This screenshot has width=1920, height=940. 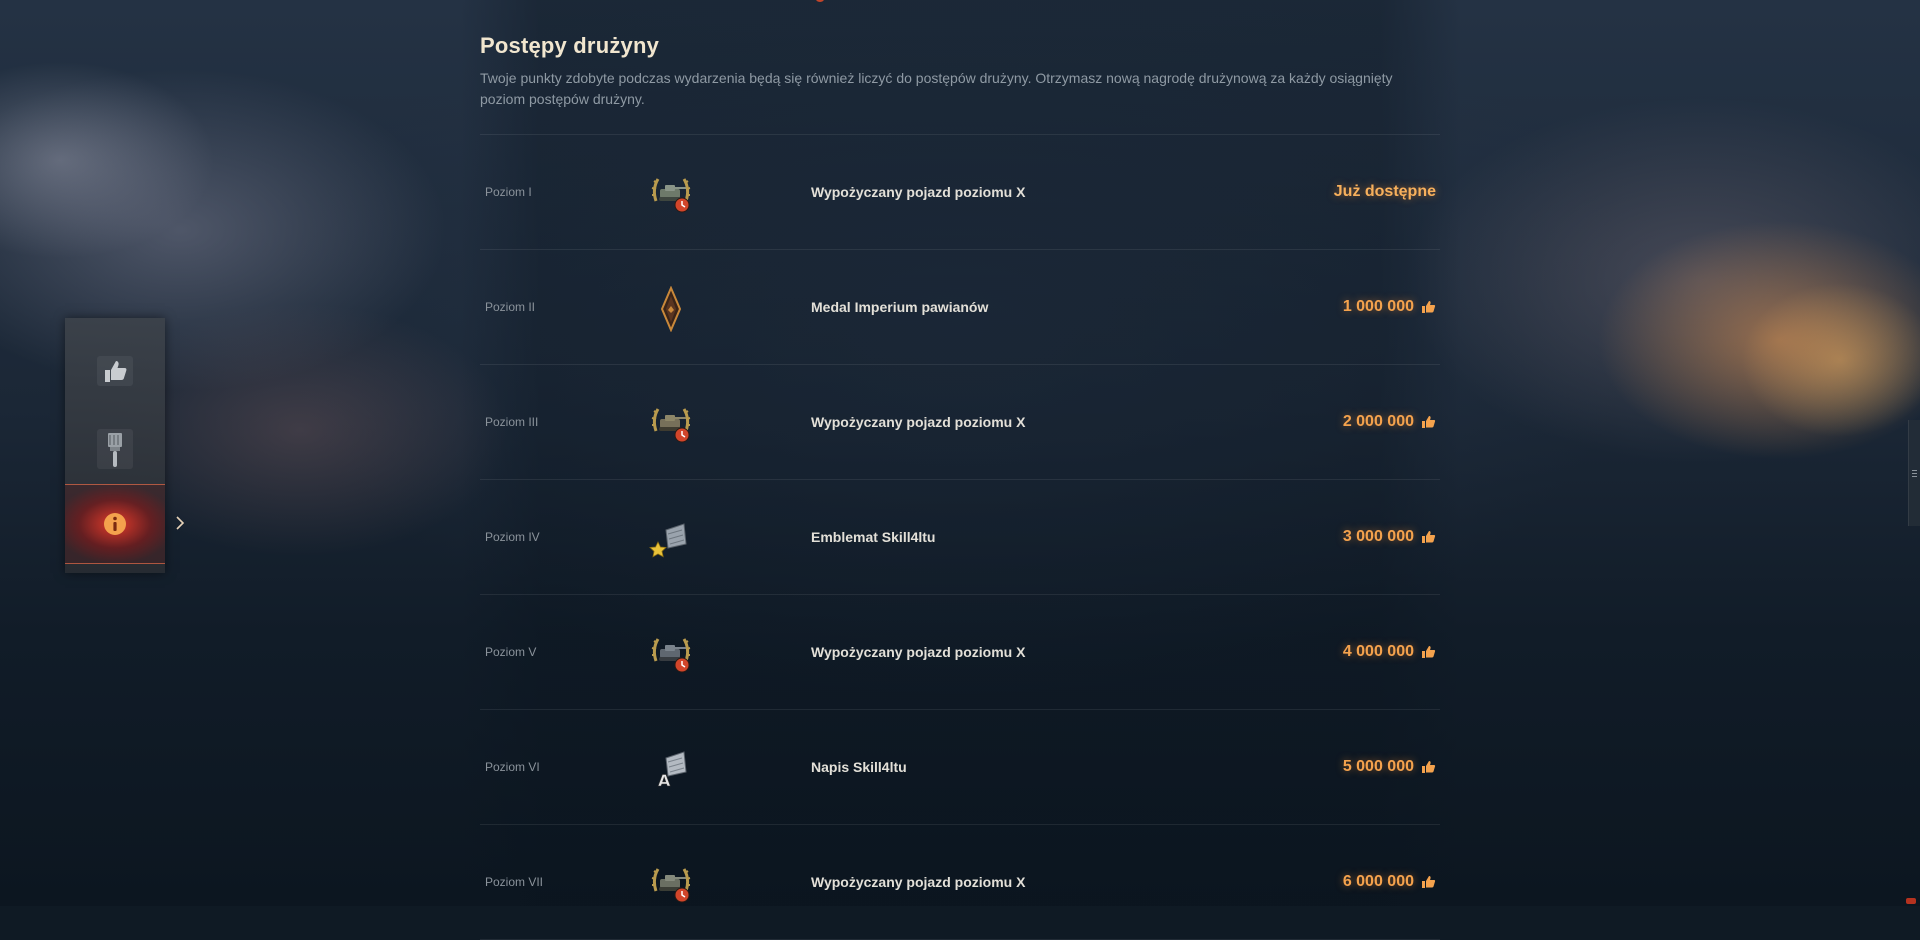 I want to click on progress-row-level-6: Poziom VI A Napis Skill4ltu 5 000 000, so click(x=960, y=767).